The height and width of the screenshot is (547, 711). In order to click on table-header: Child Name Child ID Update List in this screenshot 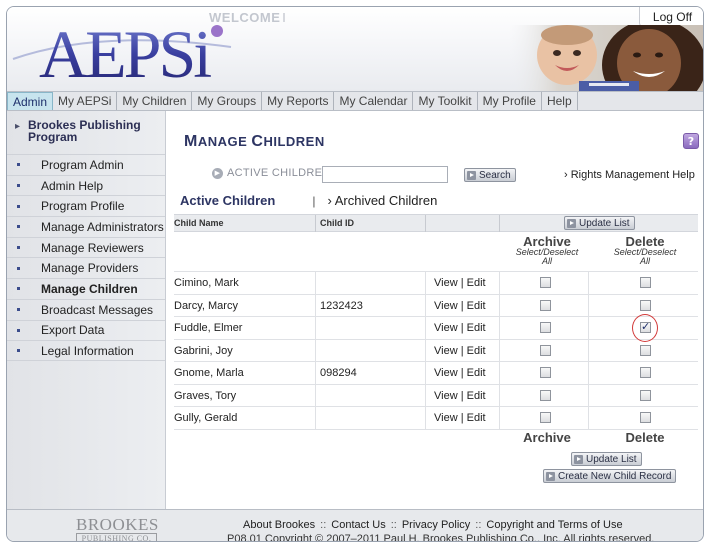, I will do `click(436, 223)`.